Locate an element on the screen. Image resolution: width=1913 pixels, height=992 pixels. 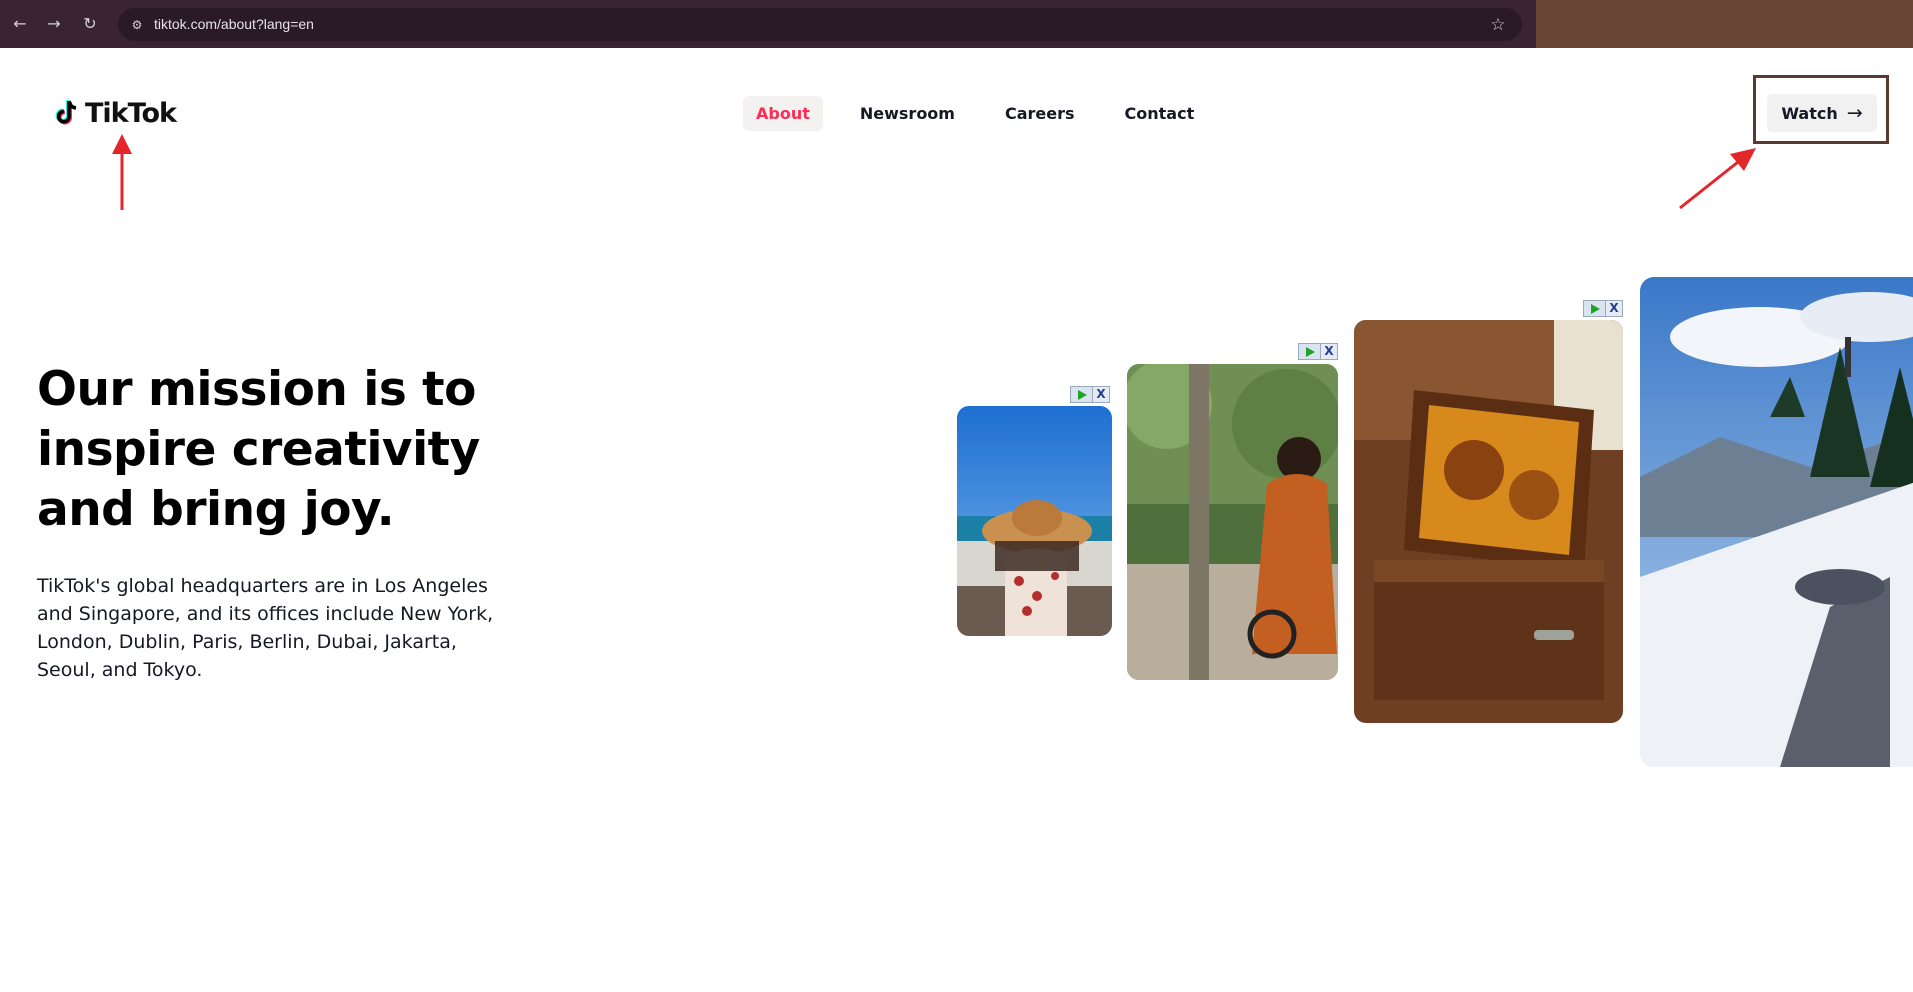
tiktok-logo: TikTok is located at coordinates (114, 113).